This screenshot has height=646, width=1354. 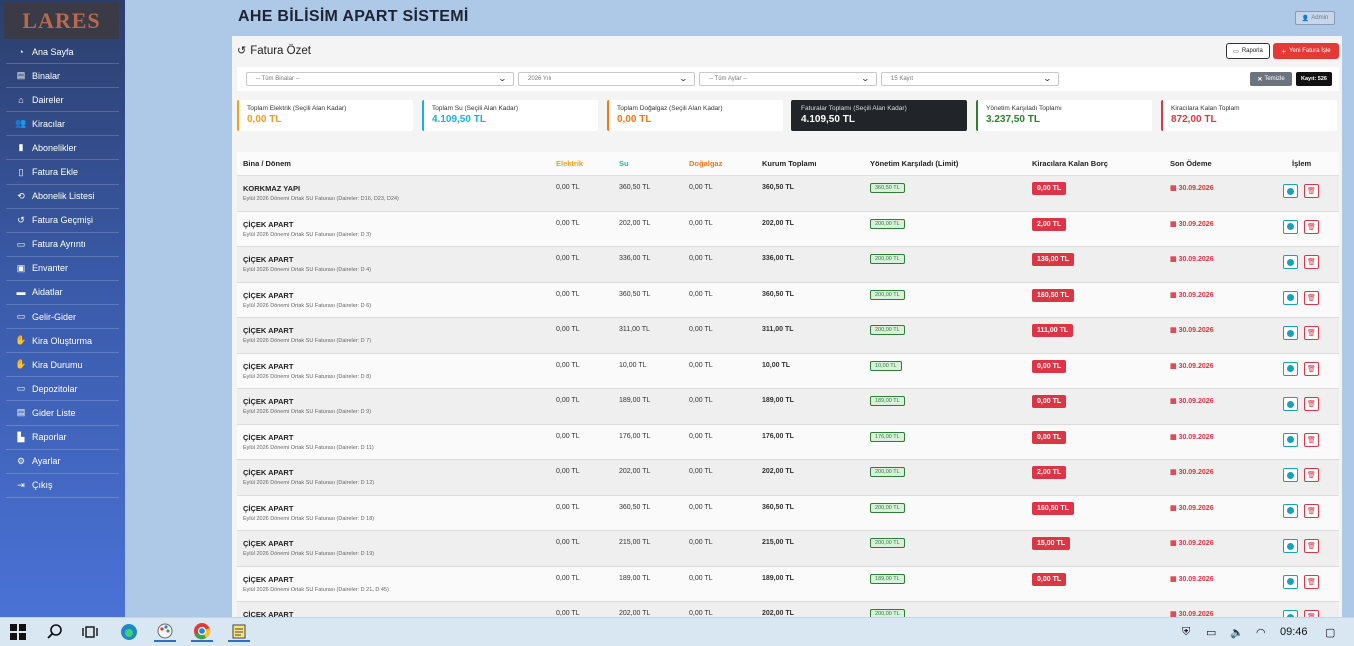 I want to click on sidebar-item: ▙ Raporlar, so click(x=62, y=438).